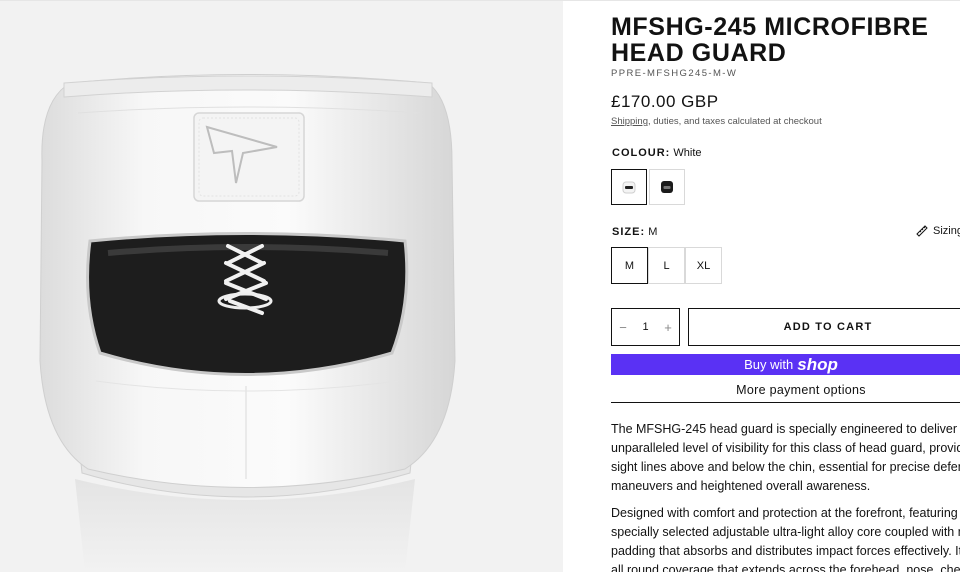 This screenshot has width=960, height=572. I want to click on white-headguard-thumb-icon, so click(629, 187).